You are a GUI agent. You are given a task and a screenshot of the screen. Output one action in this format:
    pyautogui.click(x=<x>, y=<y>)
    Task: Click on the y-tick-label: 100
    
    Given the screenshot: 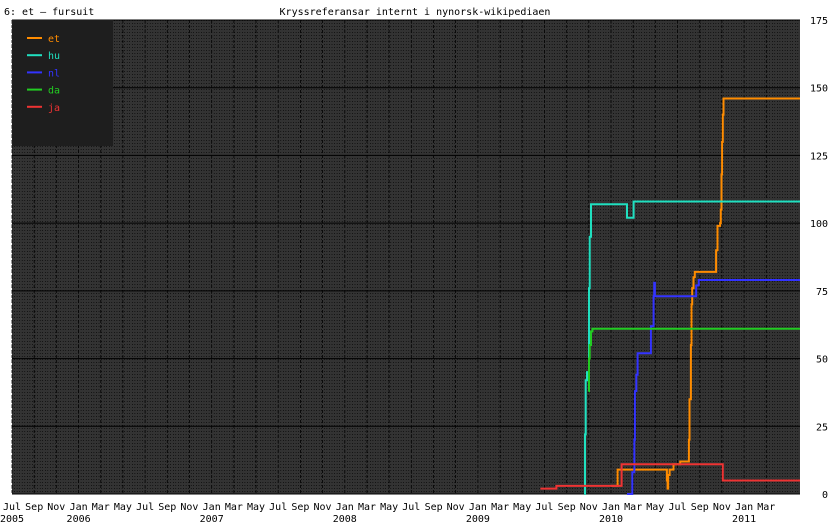 What is the action you would take?
    pyautogui.click(x=819, y=224)
    